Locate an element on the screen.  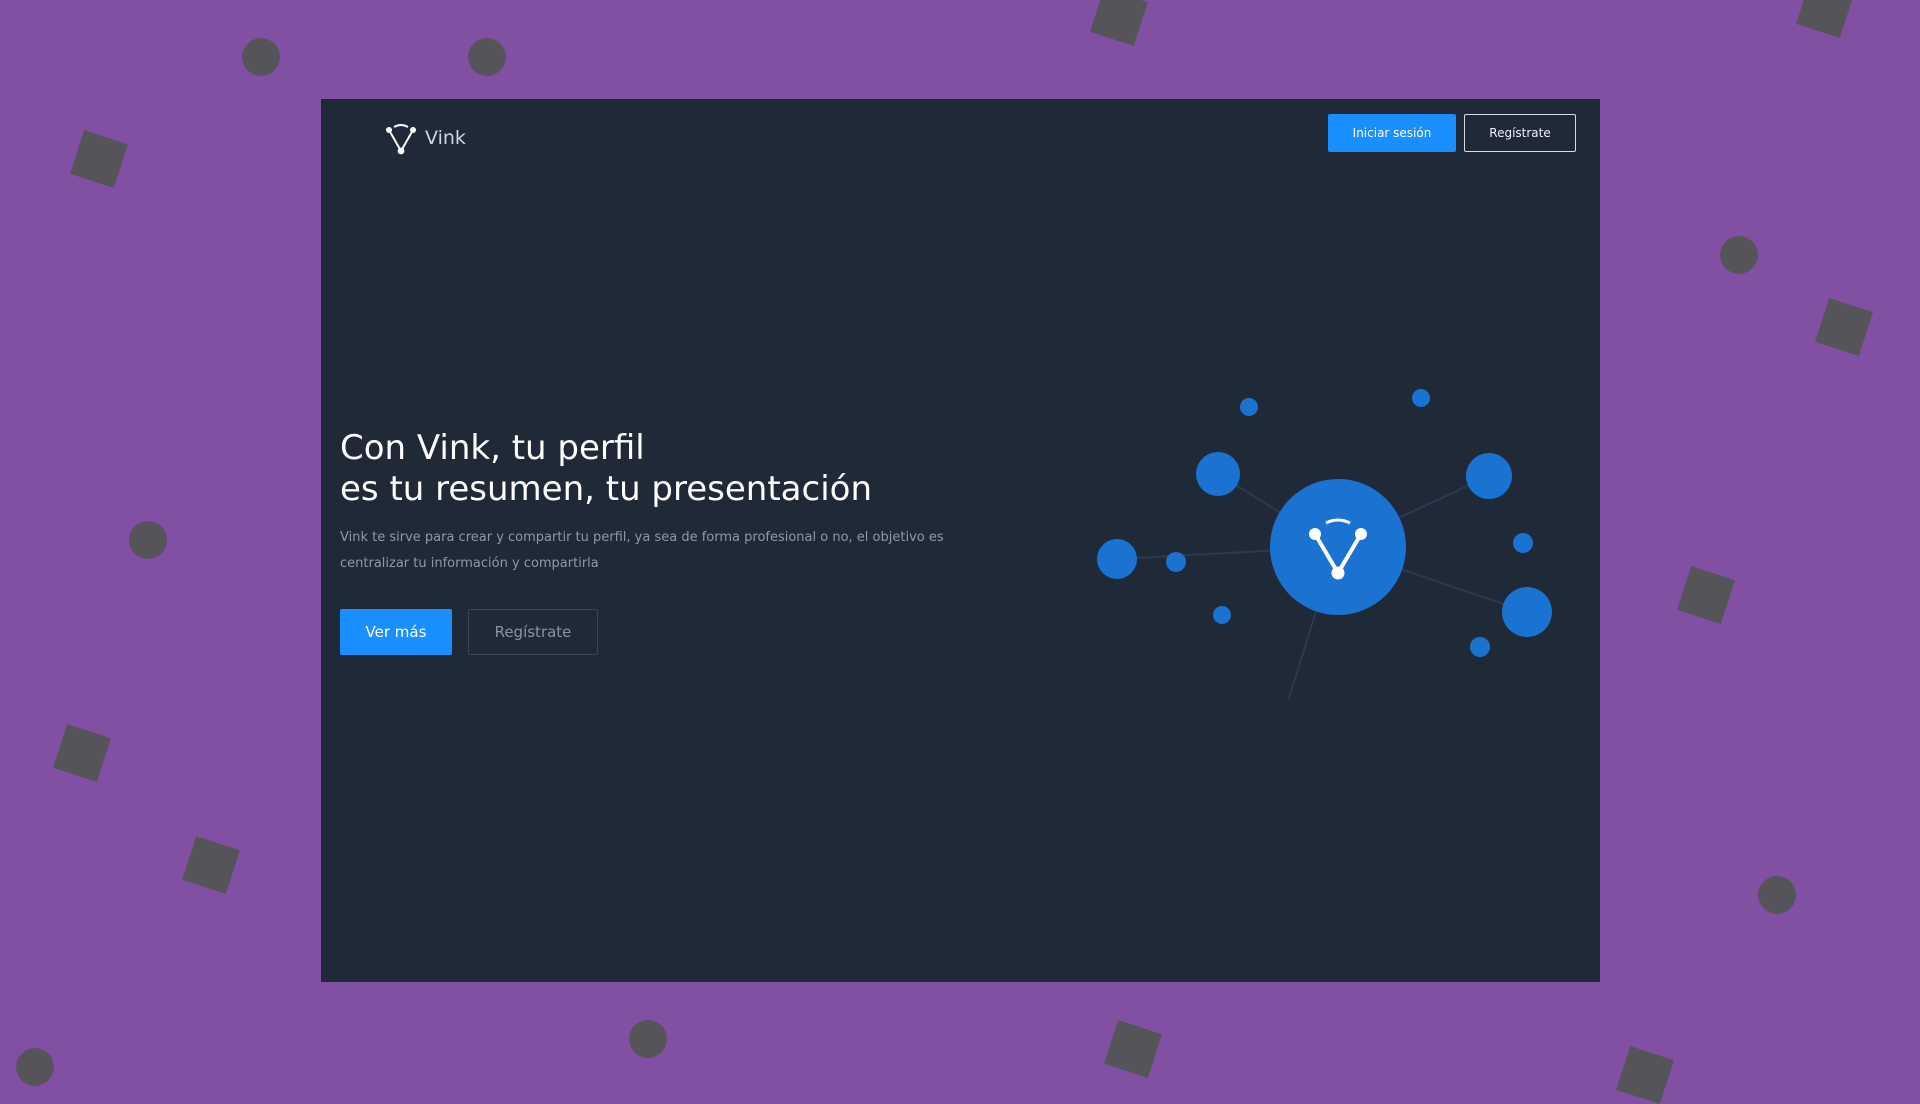
brand-name: Vink is located at coordinates (445, 138).